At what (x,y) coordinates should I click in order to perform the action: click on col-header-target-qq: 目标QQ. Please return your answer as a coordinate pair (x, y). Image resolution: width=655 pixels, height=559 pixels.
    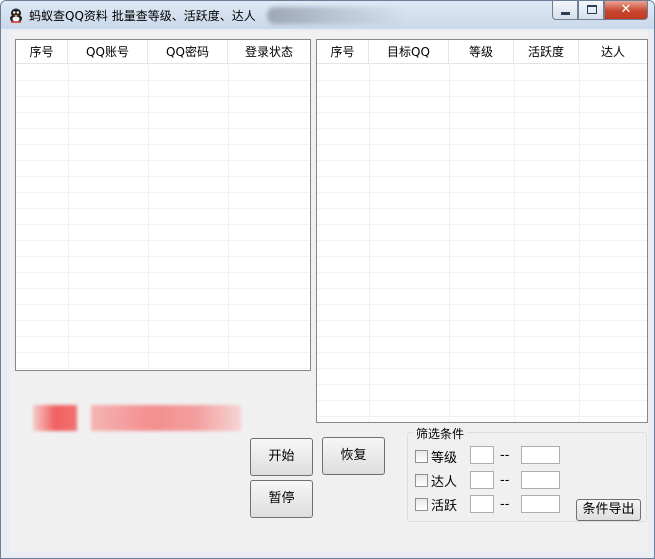
    Looking at the image, I should click on (409, 52).